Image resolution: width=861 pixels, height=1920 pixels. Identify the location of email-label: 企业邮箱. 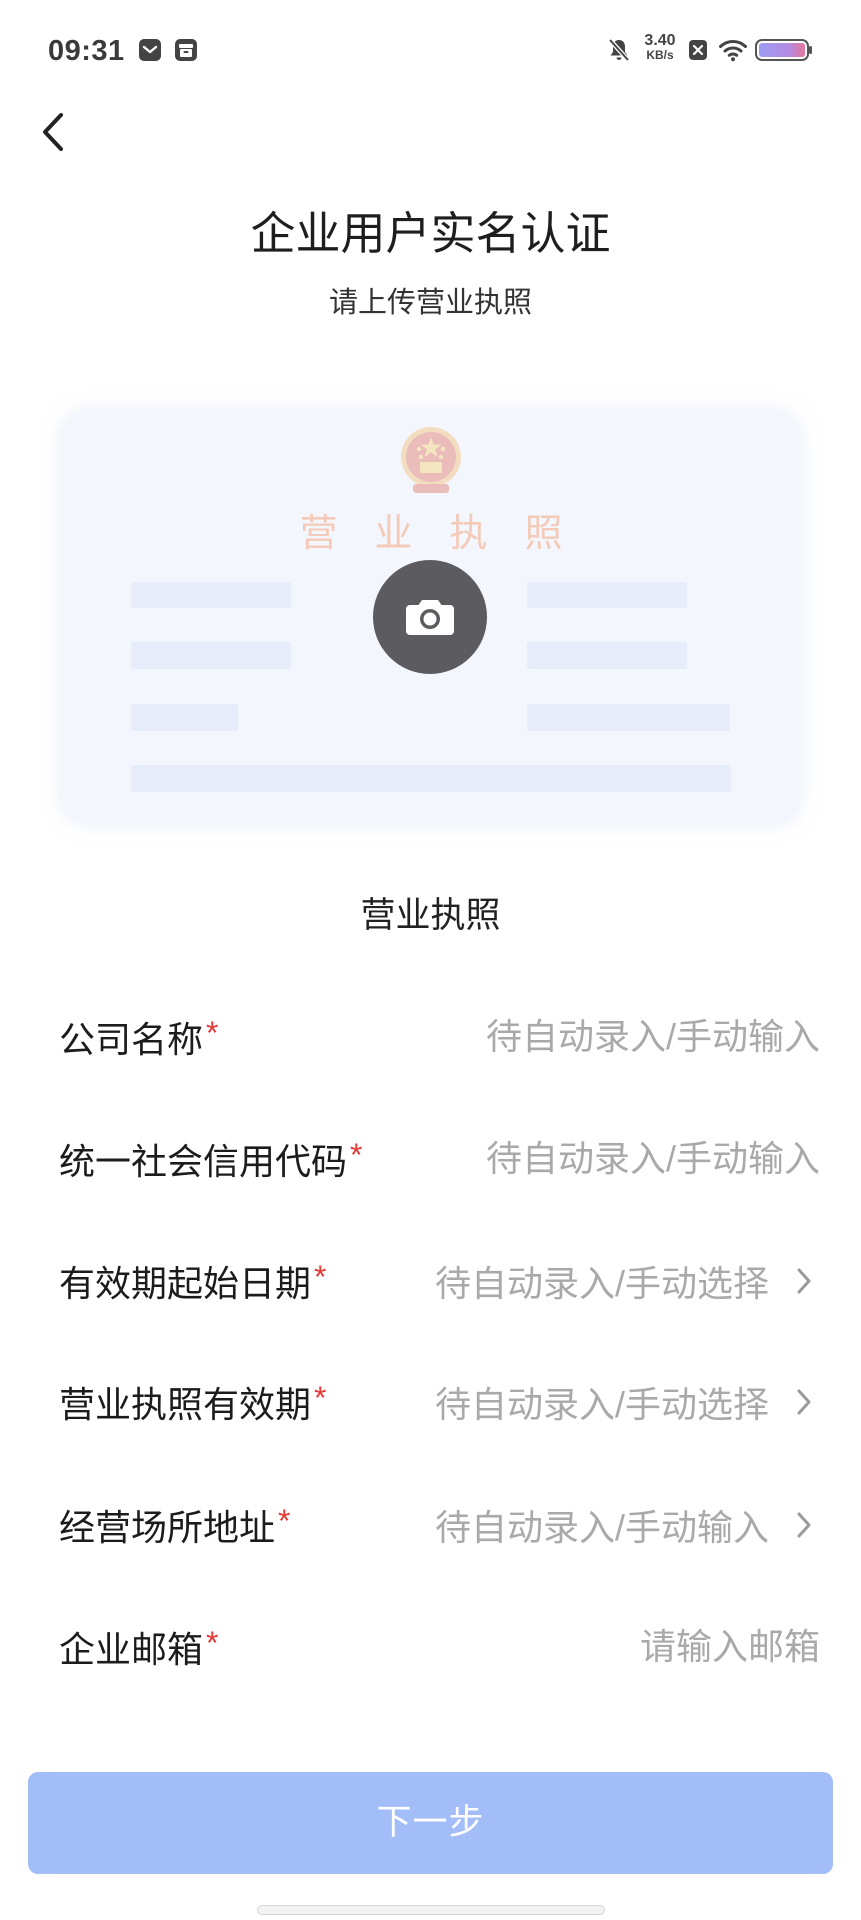
(131, 1649).